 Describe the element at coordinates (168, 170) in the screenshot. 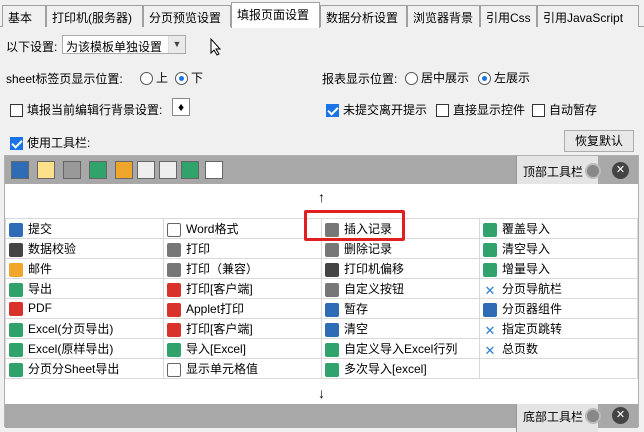

I see `delete-icon` at that location.